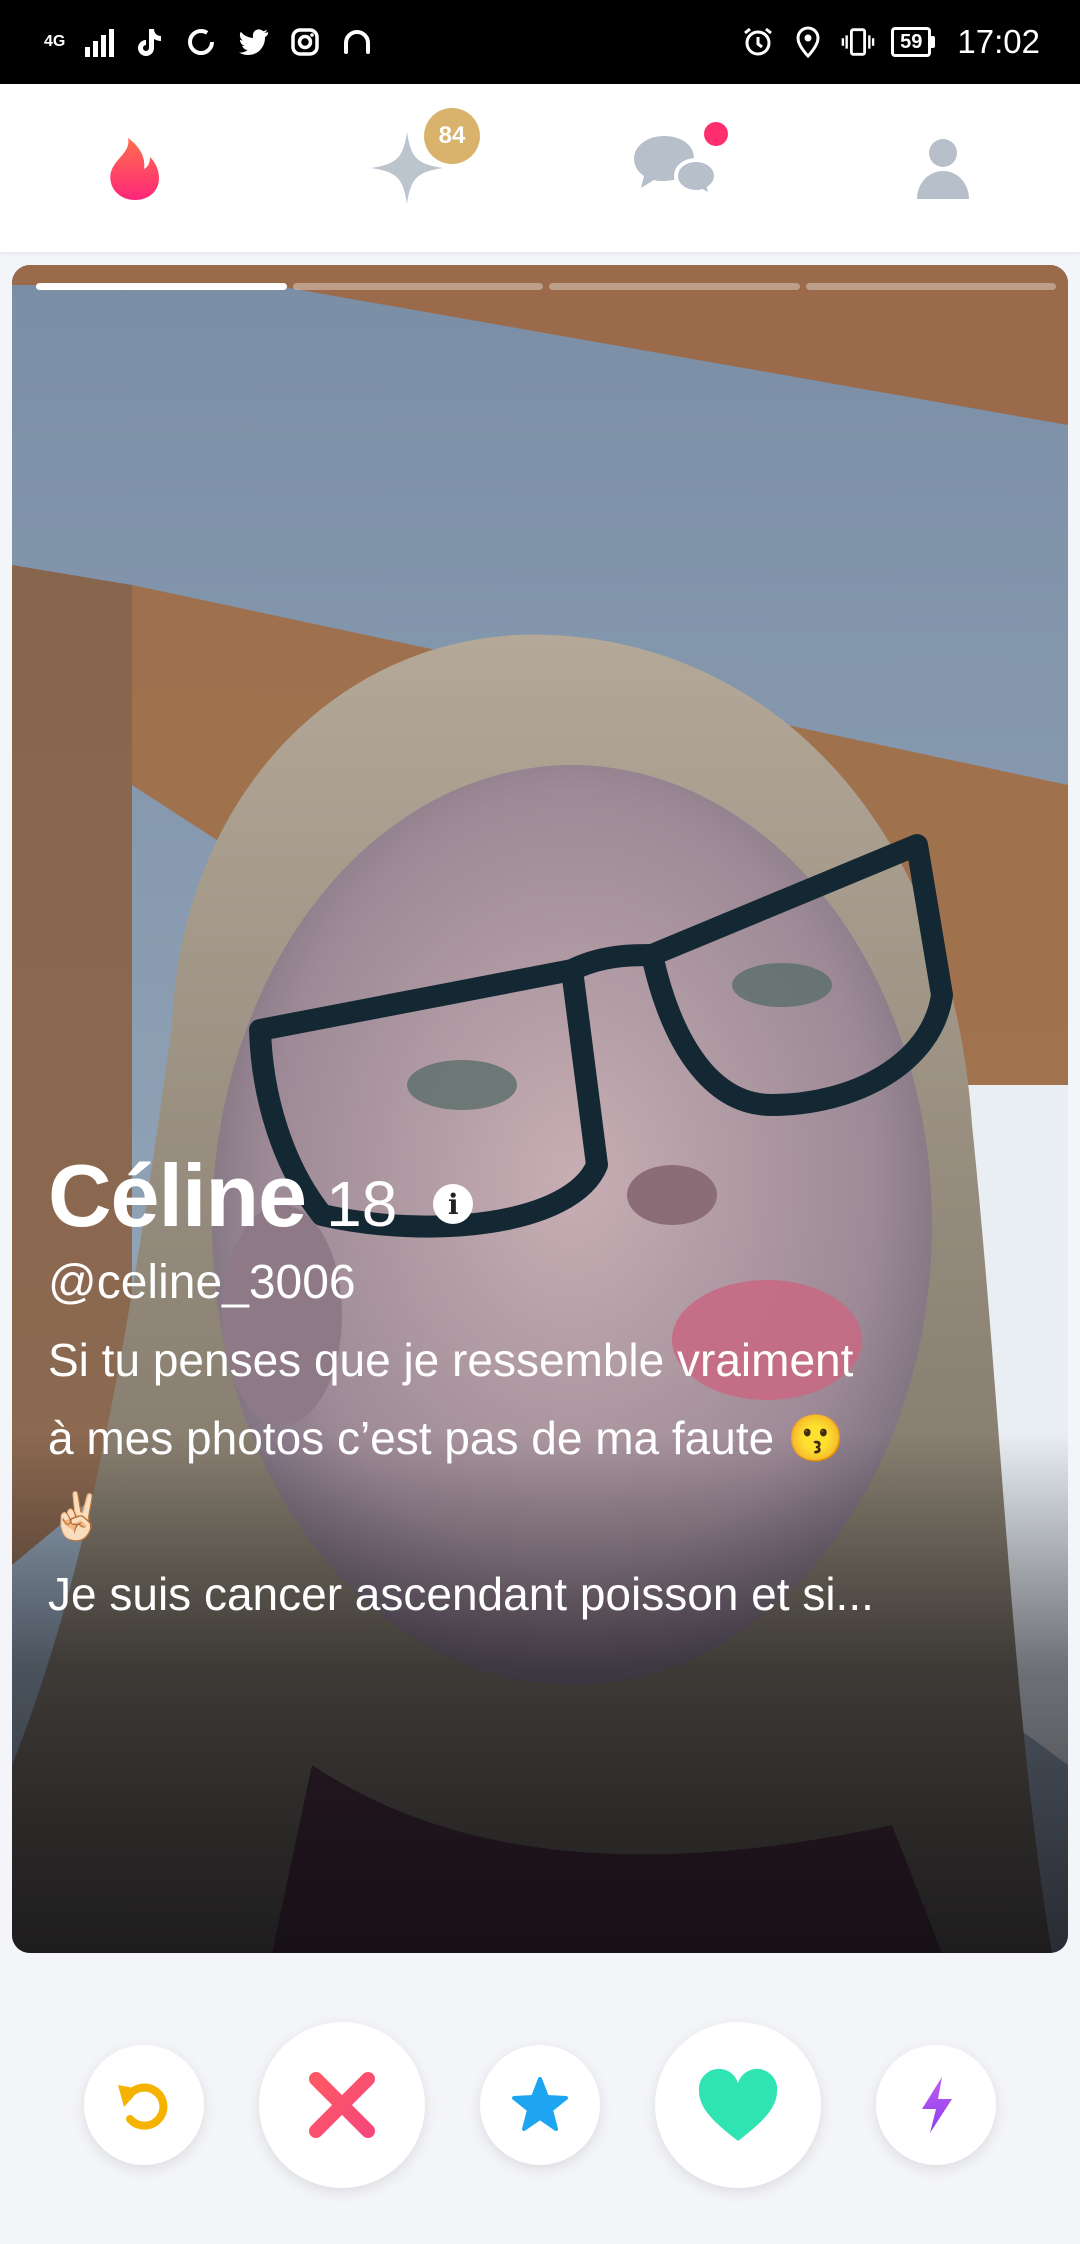 Image resolution: width=1080 pixels, height=2244 pixels. I want to click on rewind-icon, so click(143, 2106).